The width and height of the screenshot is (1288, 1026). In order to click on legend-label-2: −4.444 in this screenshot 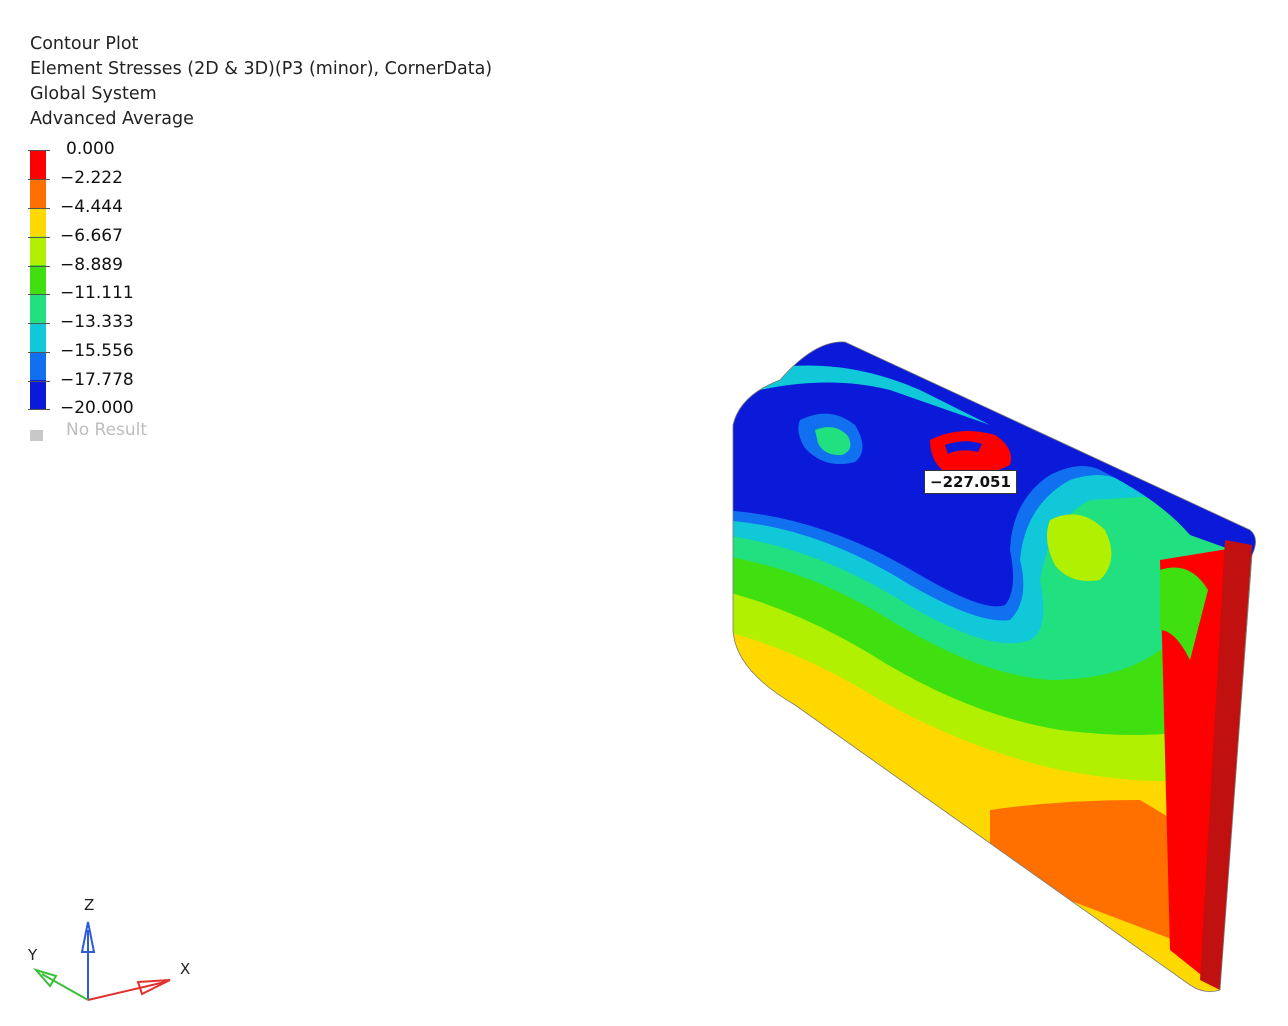, I will do `click(91, 207)`.